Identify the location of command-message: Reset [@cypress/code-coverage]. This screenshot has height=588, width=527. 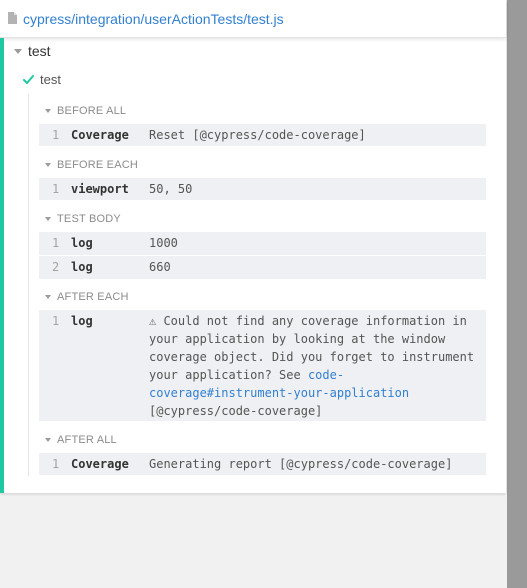
(257, 135).